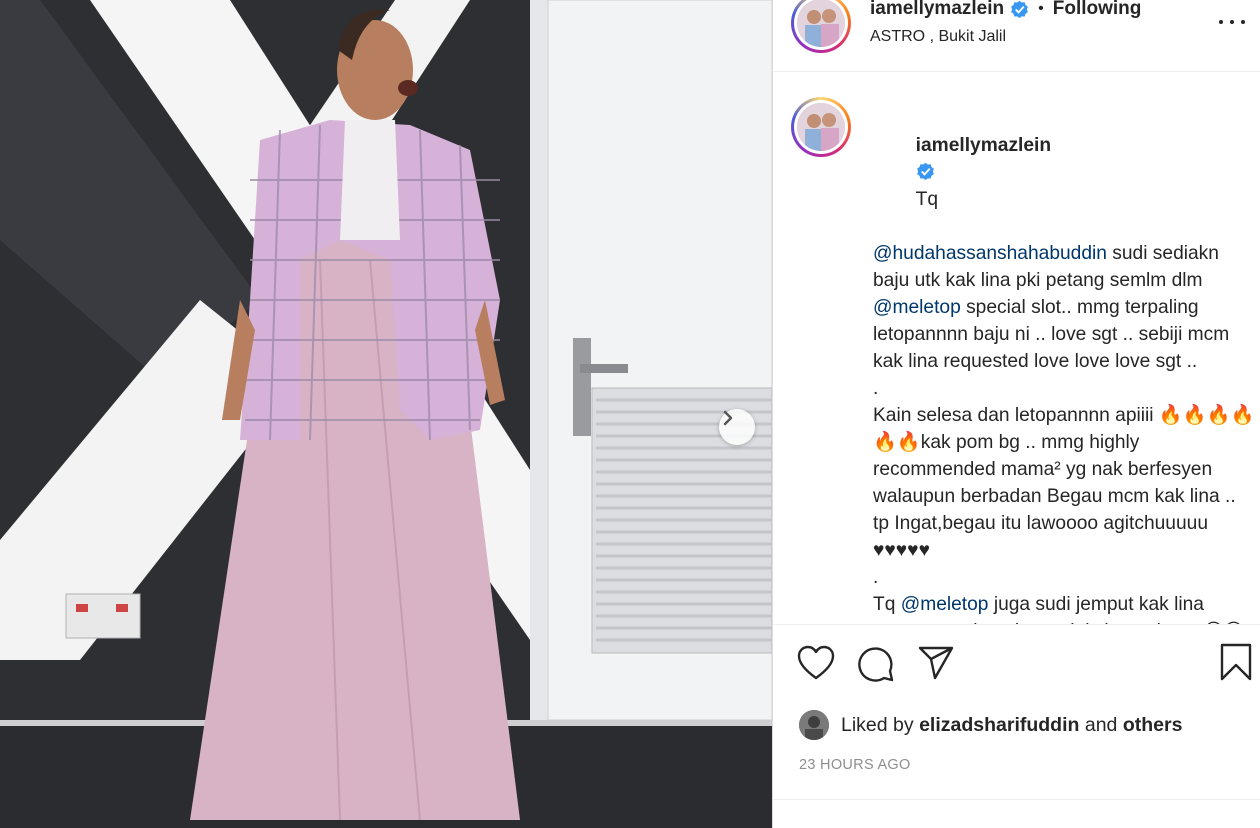  I want to click on comment-bar, so click(1016, 813).